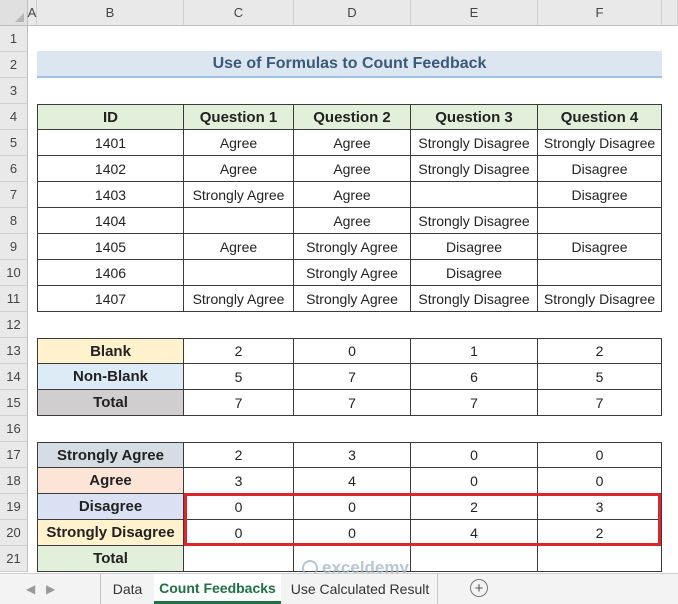 The height and width of the screenshot is (604, 678). I want to click on table-cell: 1405, so click(110, 247).